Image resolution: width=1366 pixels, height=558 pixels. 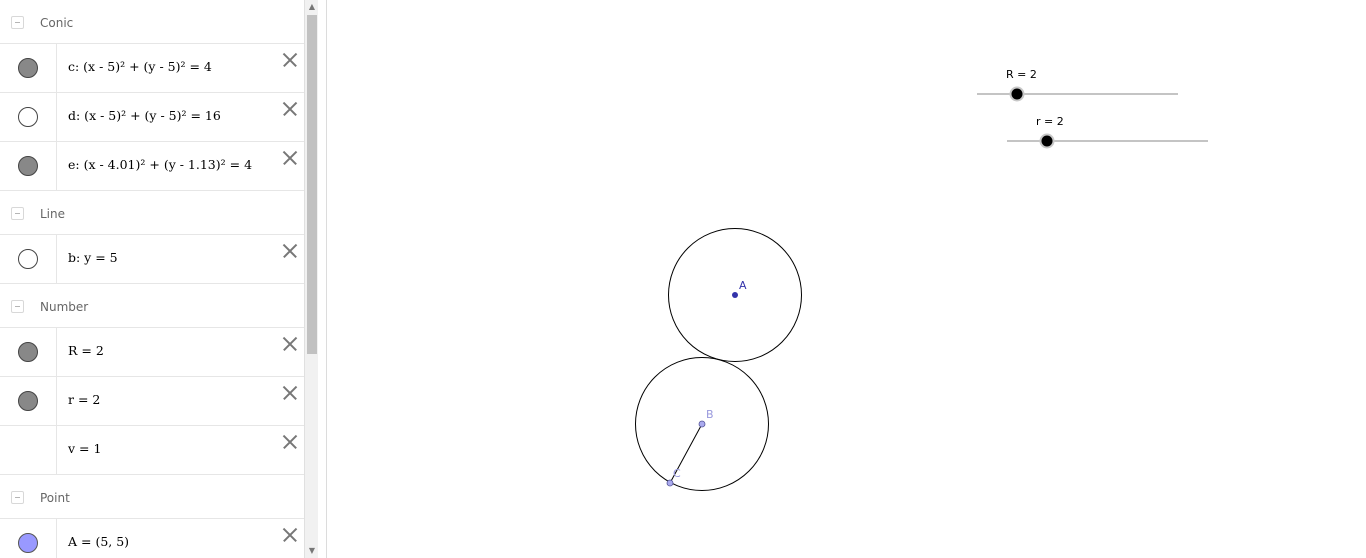 I want to click on algebra-definition: d: (x - 5)² + (y - 5)² = 16, so click(x=144, y=115).